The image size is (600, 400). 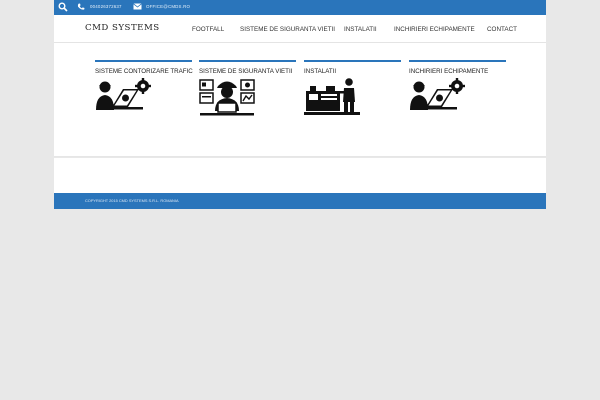 What do you see at coordinates (137, 6) in the screenshot?
I see `envelope-icon` at bounding box center [137, 6].